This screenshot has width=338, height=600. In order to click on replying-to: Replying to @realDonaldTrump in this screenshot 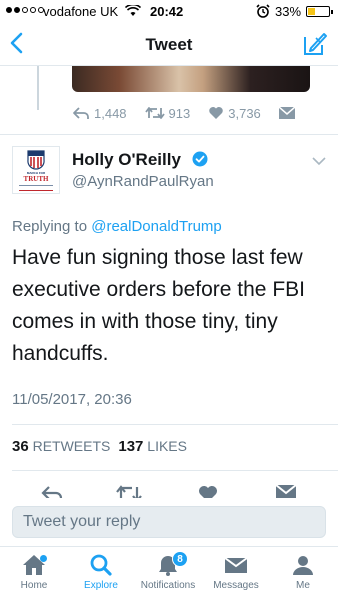, I will do `click(117, 226)`.